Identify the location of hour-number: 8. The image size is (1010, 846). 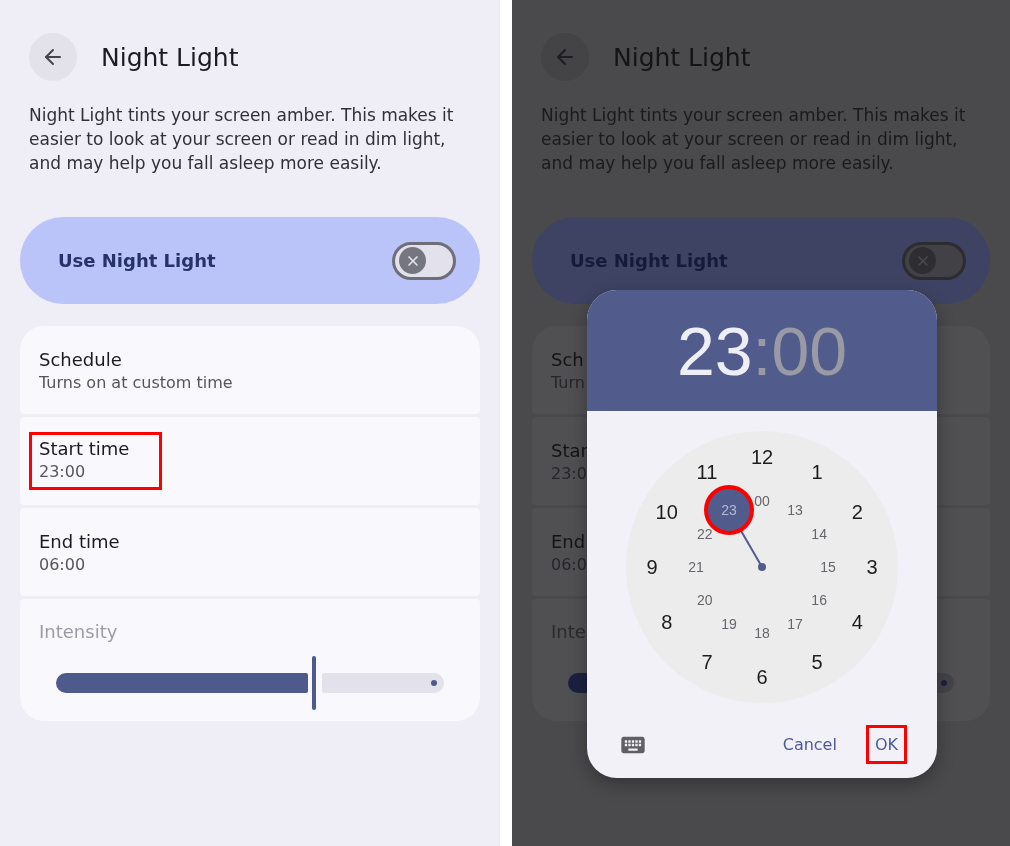
(667, 622).